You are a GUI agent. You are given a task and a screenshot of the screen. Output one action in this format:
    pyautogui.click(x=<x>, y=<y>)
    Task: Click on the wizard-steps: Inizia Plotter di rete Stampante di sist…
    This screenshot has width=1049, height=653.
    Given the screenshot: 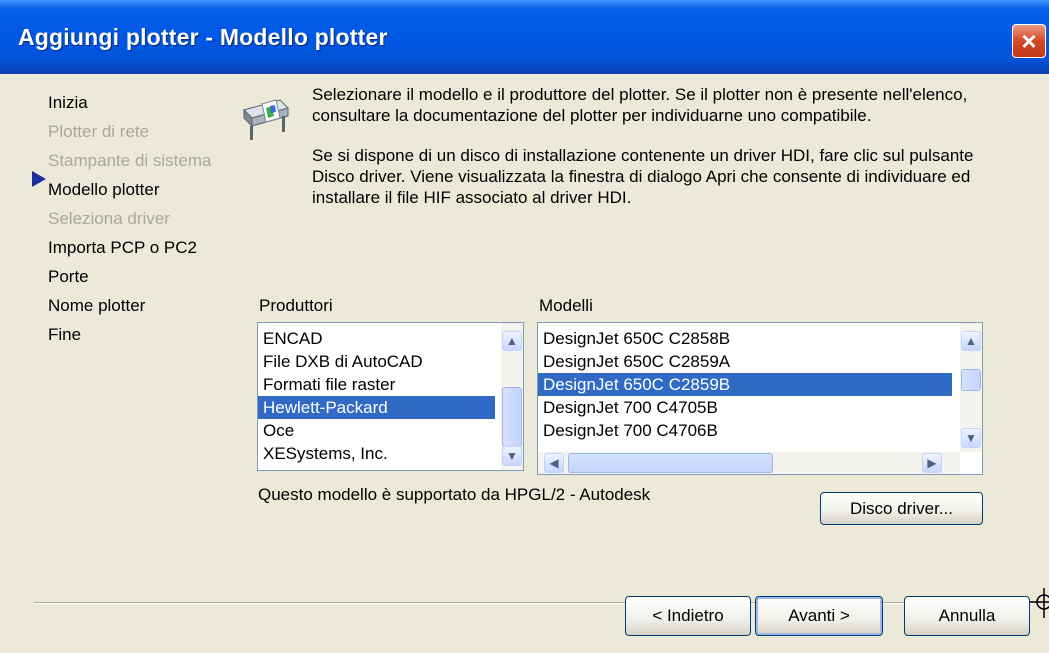 What is the action you would take?
    pyautogui.click(x=129, y=218)
    